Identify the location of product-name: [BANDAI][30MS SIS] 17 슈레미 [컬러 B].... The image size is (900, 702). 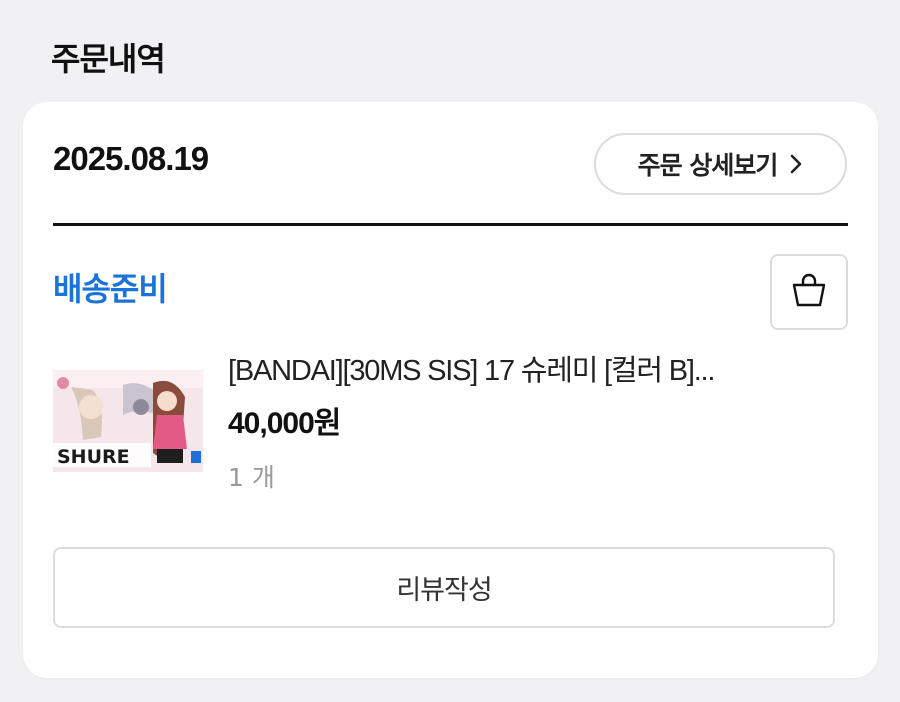
(471, 368).